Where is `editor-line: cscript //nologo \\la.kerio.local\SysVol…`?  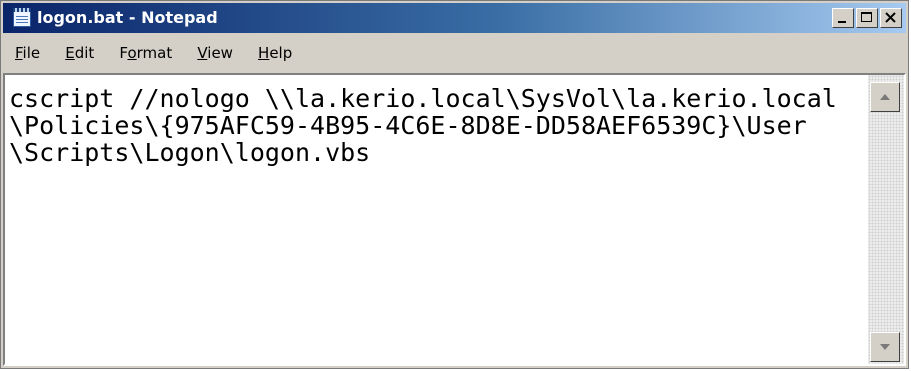
editor-line: cscript //nologo \\la.kerio.local\SysVol… is located at coordinates (423, 99).